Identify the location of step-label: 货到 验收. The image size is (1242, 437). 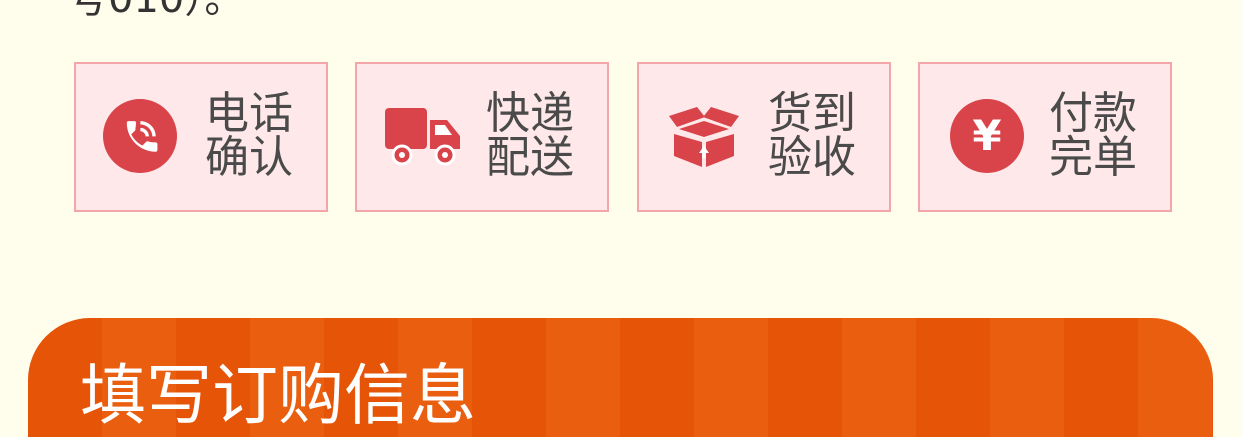
(812, 136).